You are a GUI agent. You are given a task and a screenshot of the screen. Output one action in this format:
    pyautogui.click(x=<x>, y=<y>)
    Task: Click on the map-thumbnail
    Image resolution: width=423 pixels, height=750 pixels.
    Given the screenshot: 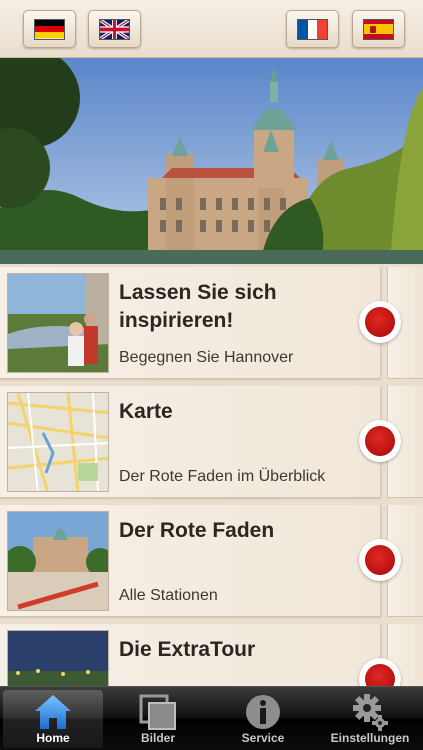 What is the action you would take?
    pyautogui.click(x=58, y=442)
    